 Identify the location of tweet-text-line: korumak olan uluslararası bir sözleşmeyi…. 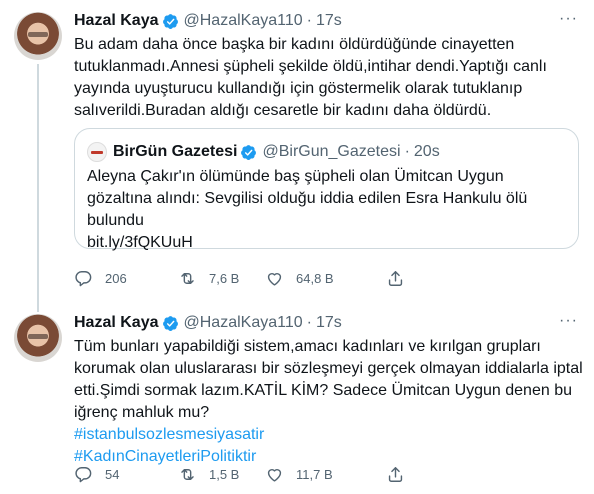
(328, 368).